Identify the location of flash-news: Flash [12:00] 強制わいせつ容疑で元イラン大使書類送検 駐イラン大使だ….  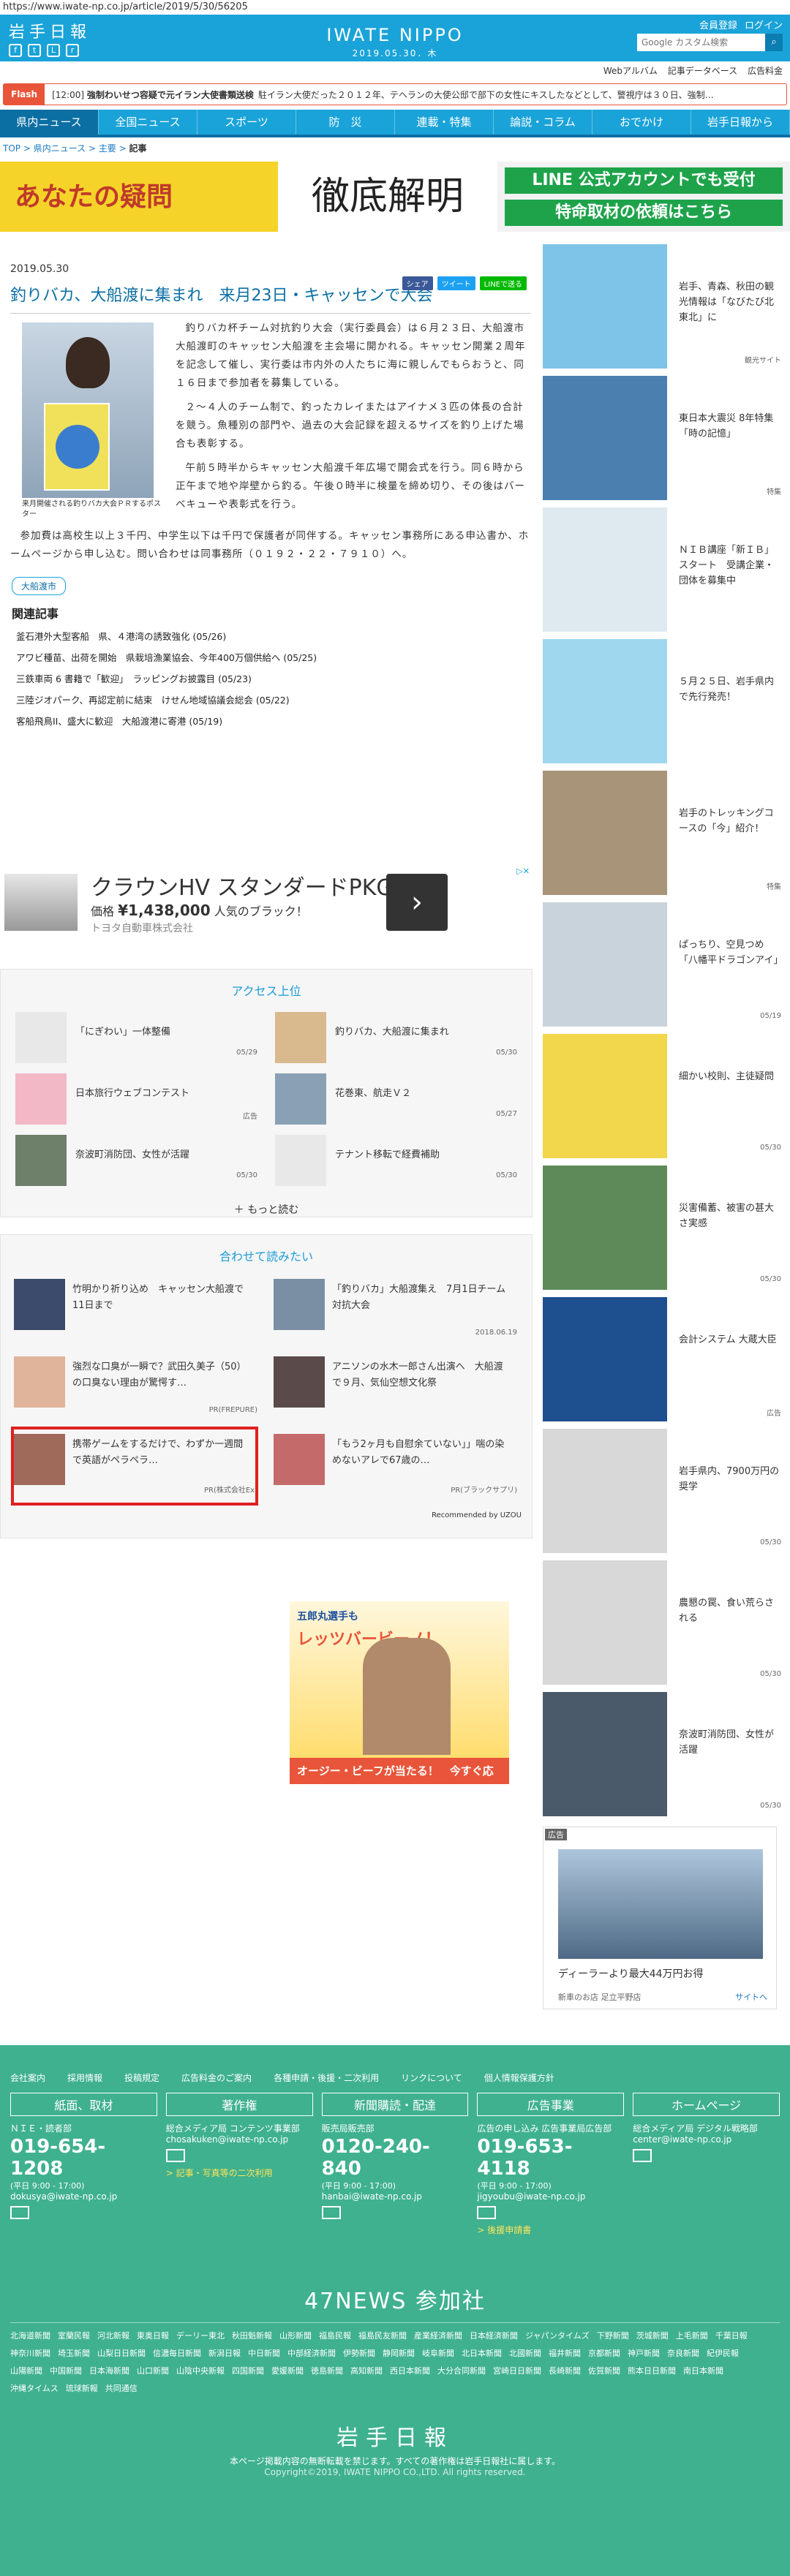
(395, 94).